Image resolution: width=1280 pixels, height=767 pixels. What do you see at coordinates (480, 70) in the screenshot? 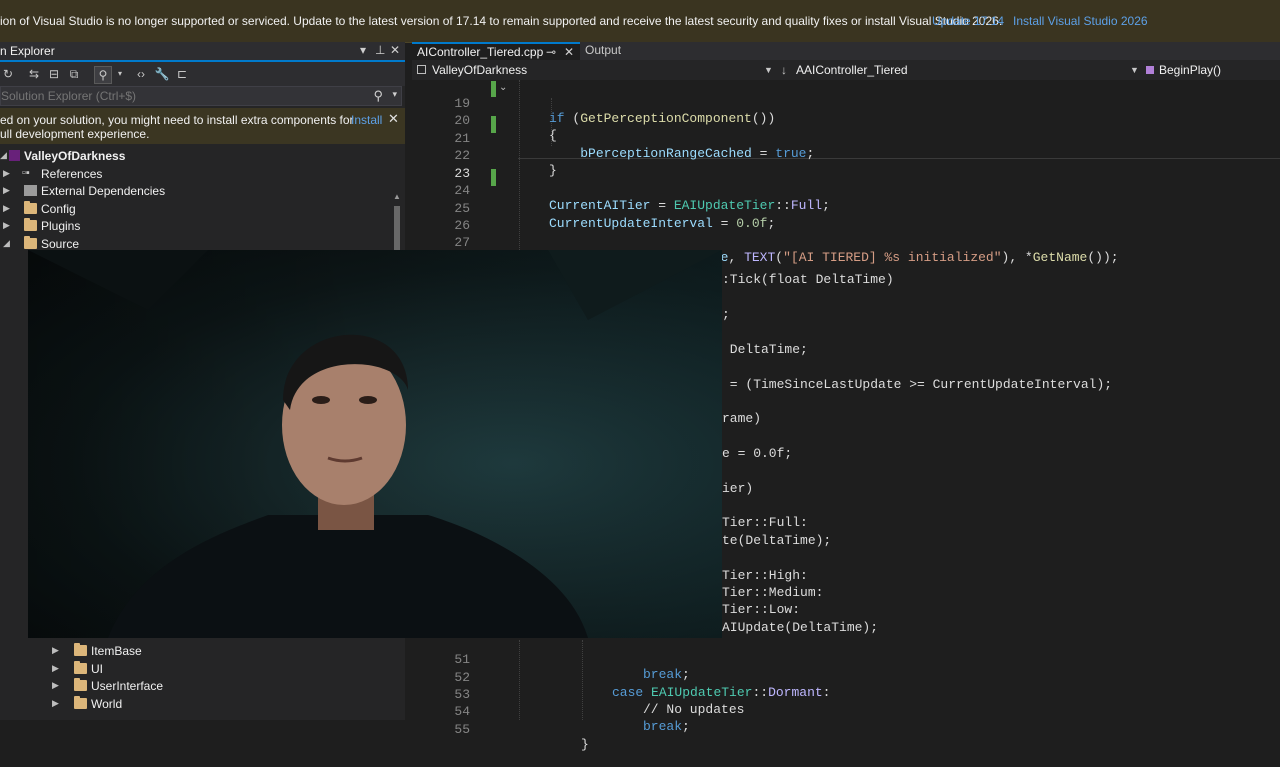
I see `project-dropdown-value: ValleyOfDarkness` at bounding box center [480, 70].